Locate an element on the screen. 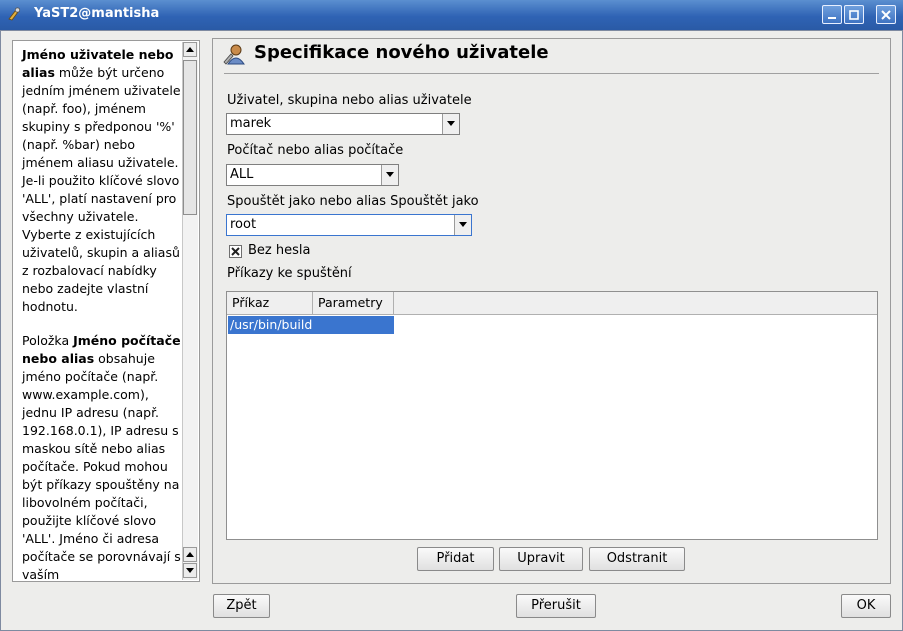  runas-dropdown-button is located at coordinates (462, 225).